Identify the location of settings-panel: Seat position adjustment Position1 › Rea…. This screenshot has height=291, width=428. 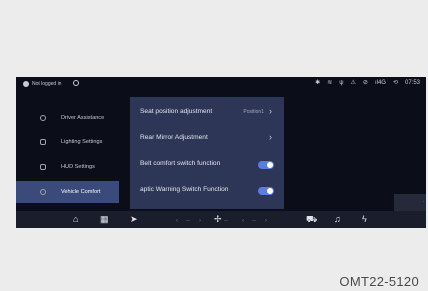
(207, 153).